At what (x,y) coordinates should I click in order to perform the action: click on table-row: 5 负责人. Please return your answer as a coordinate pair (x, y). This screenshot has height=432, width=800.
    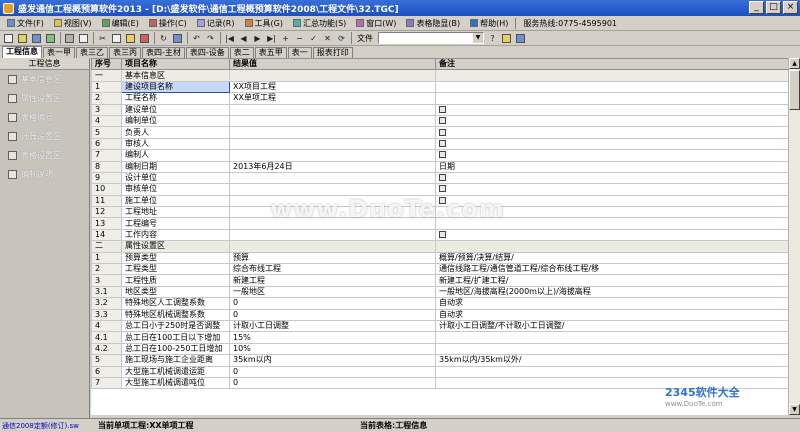
    Looking at the image, I should click on (439, 132).